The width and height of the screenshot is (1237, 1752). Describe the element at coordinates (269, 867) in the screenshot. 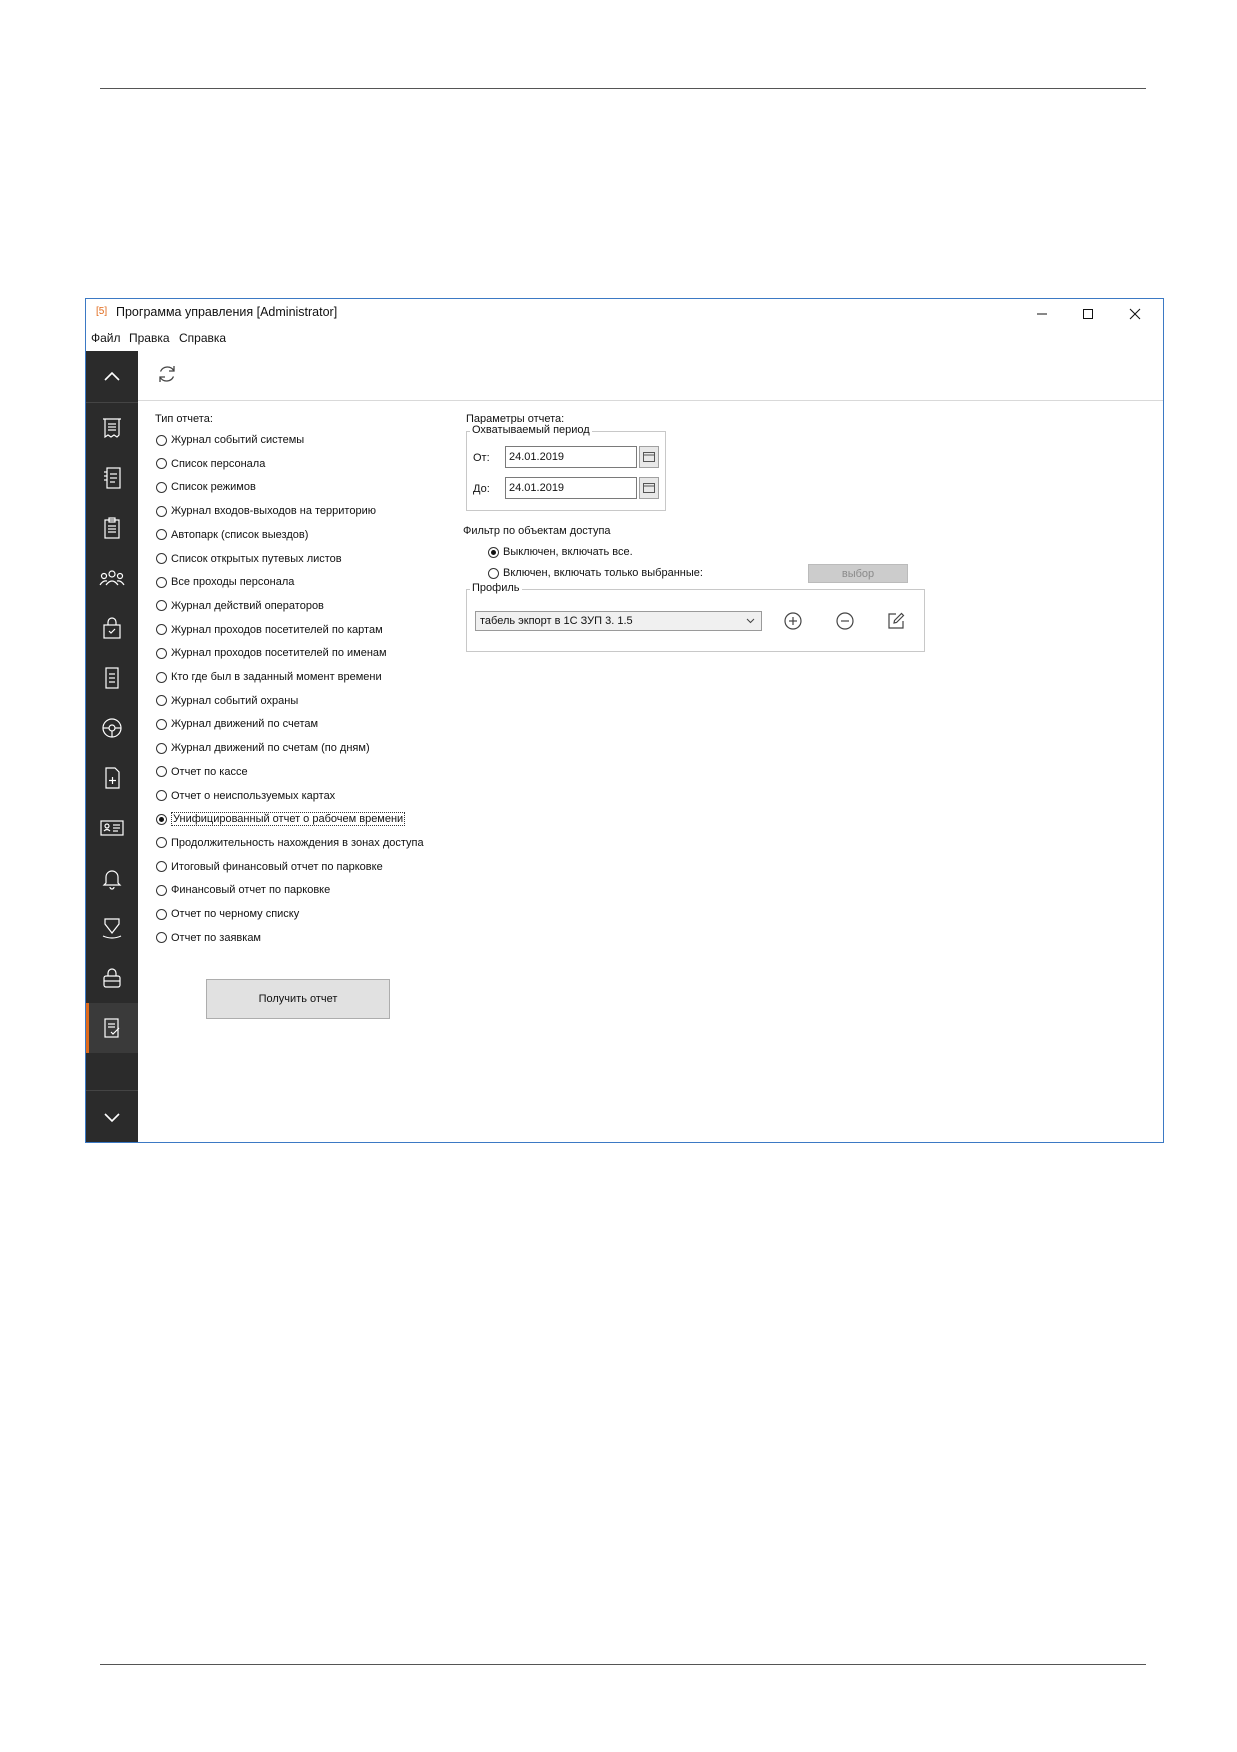

I see `report-type-option: Итоговый финансовый отчет по парковке` at that location.